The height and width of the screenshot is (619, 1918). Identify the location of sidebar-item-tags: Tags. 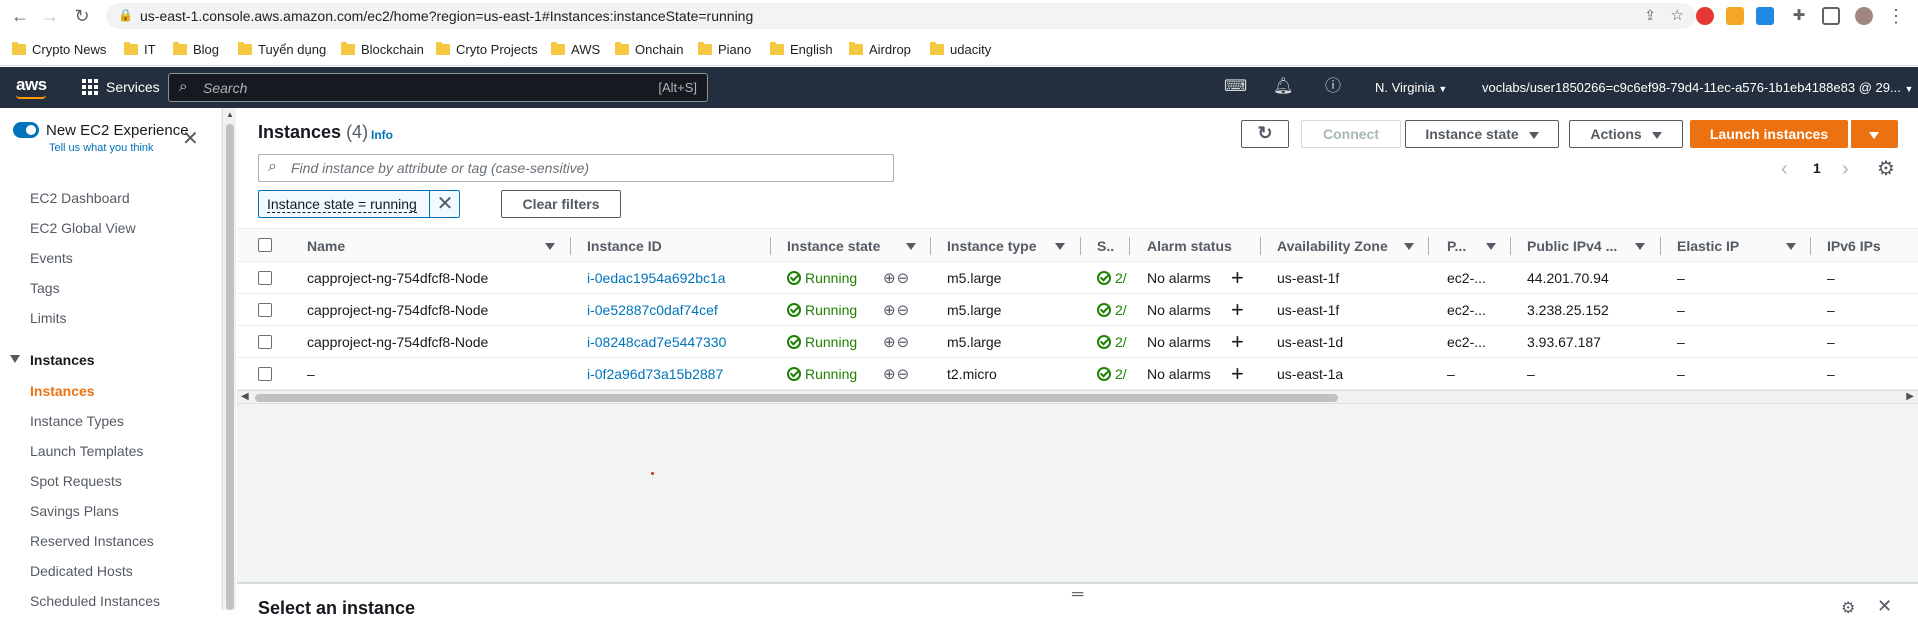
(45, 288).